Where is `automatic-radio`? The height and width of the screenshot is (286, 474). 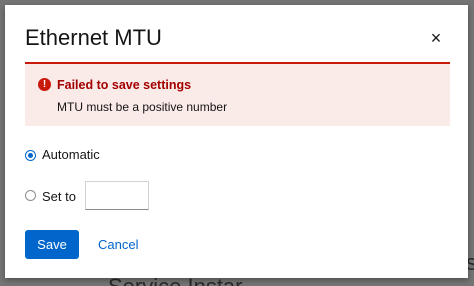 automatic-radio is located at coordinates (30, 155).